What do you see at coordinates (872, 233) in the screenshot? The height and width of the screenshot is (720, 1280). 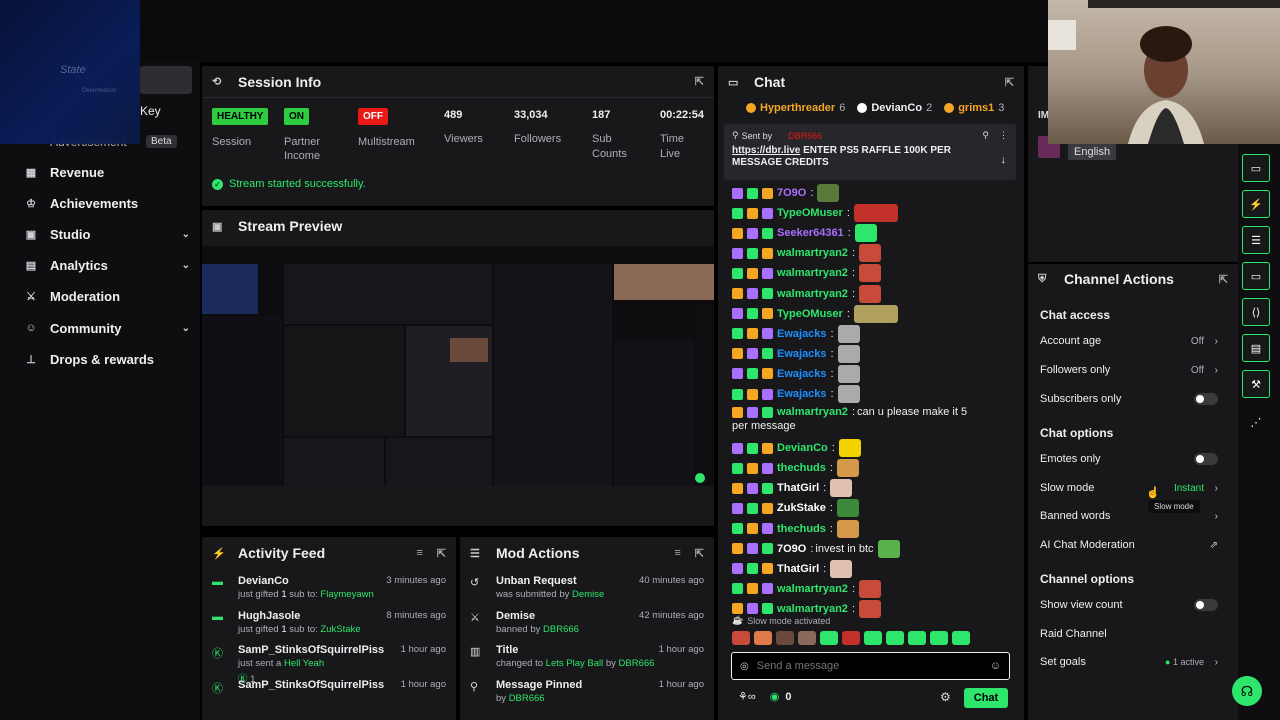 I see `chat-message: Seeker64361:` at bounding box center [872, 233].